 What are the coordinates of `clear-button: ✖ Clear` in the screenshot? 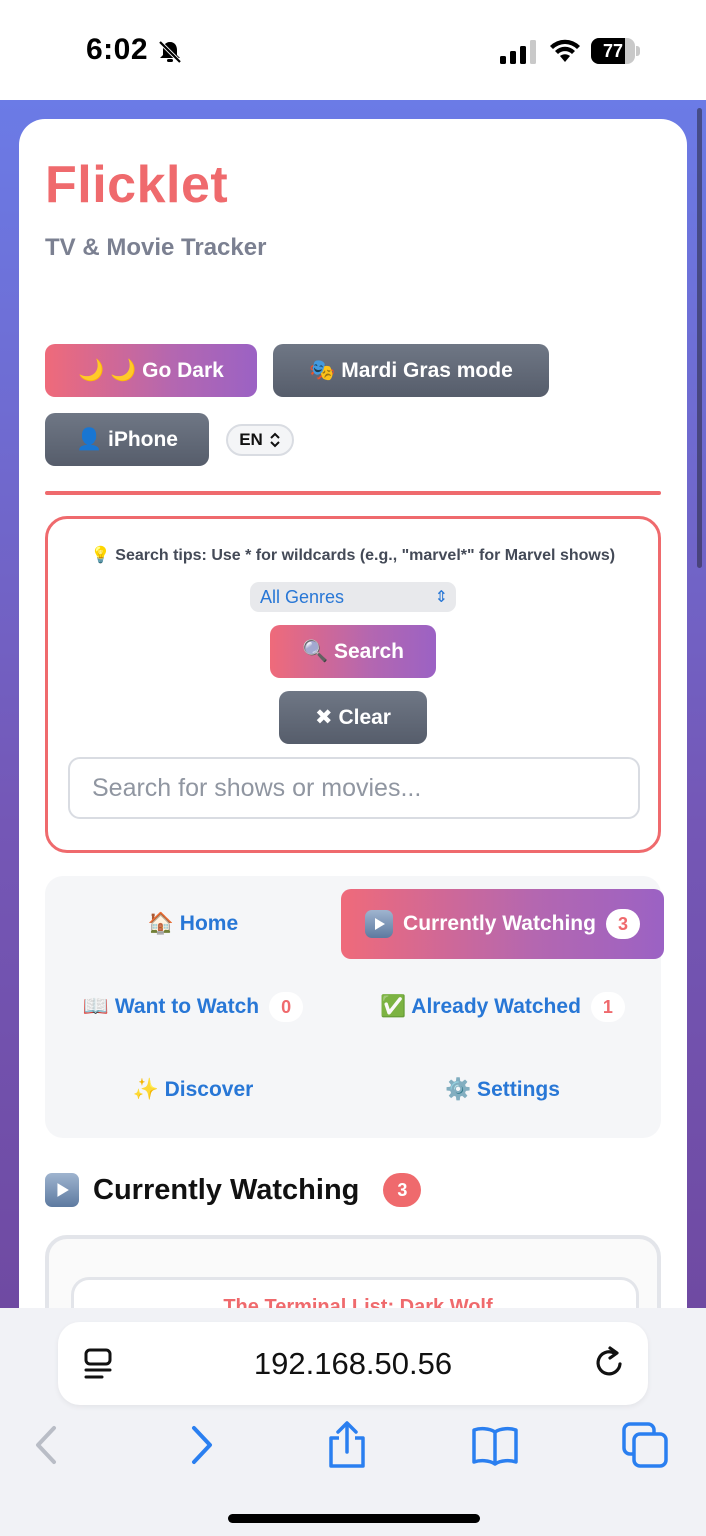 It's located at (353, 717).